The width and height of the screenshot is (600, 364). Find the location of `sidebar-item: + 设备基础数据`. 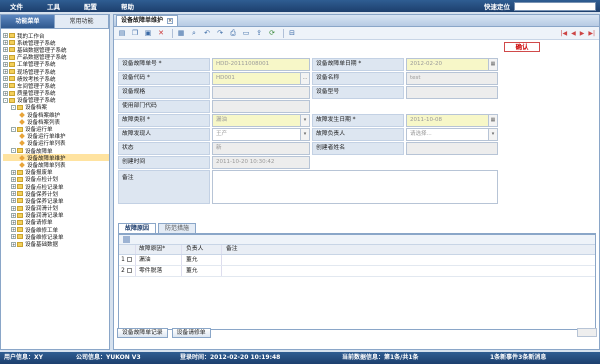

sidebar-item: + 设备基础数据 is located at coordinates (56, 244).